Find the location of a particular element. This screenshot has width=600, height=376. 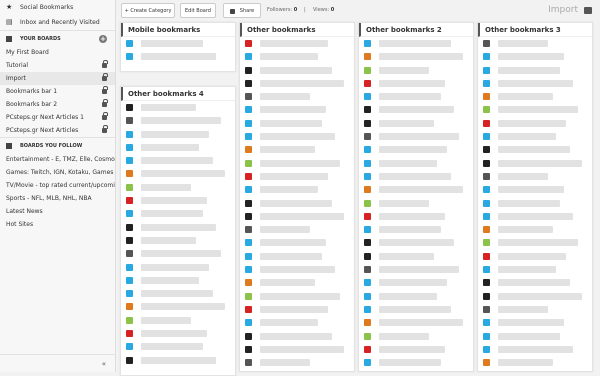

sidebar-followed-item: TV/Movie - top rated current/upcomi is located at coordinates (57, 185).